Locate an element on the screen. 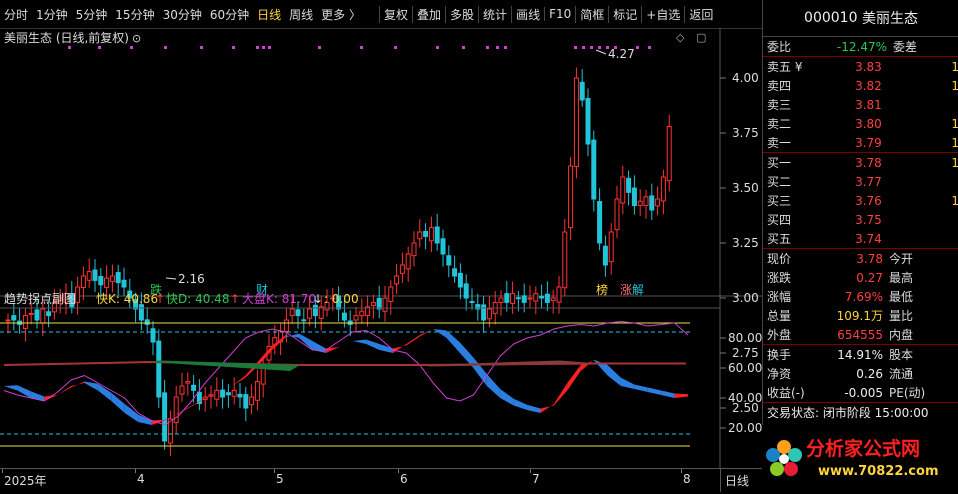 The height and width of the screenshot is (494, 958). stat-label: 涨幅 is located at coordinates (779, 297).